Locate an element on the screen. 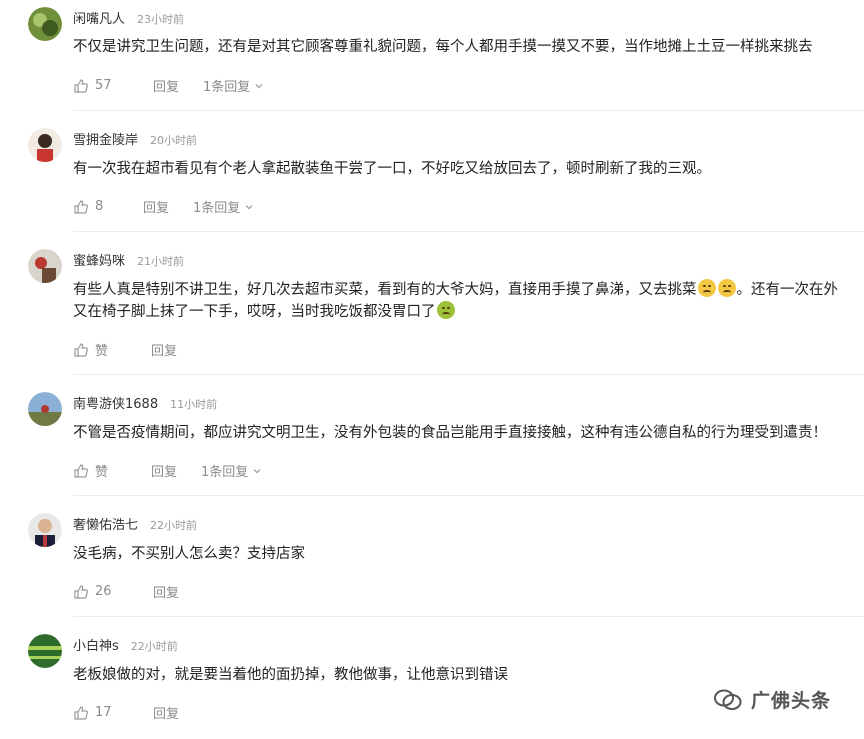  comment-actions: 赞 回复 is located at coordinates (137, 349).